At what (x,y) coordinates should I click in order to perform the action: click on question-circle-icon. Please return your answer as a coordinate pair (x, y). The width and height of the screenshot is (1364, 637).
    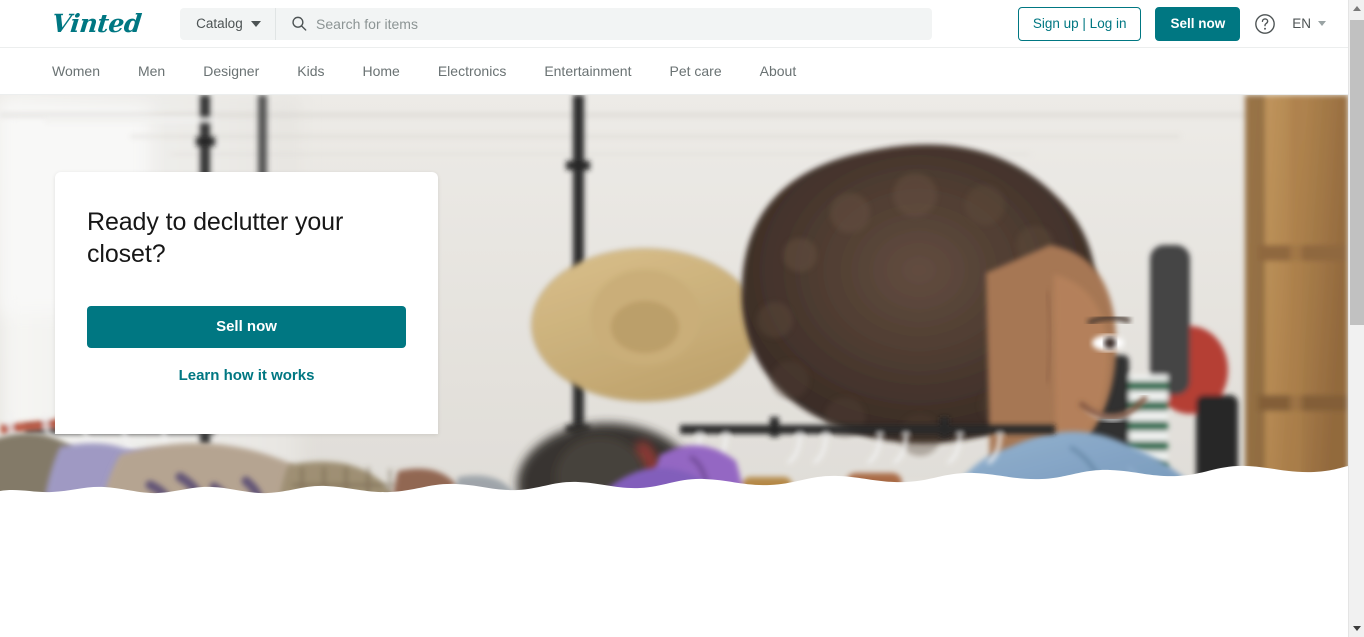
    Looking at the image, I should click on (1265, 24).